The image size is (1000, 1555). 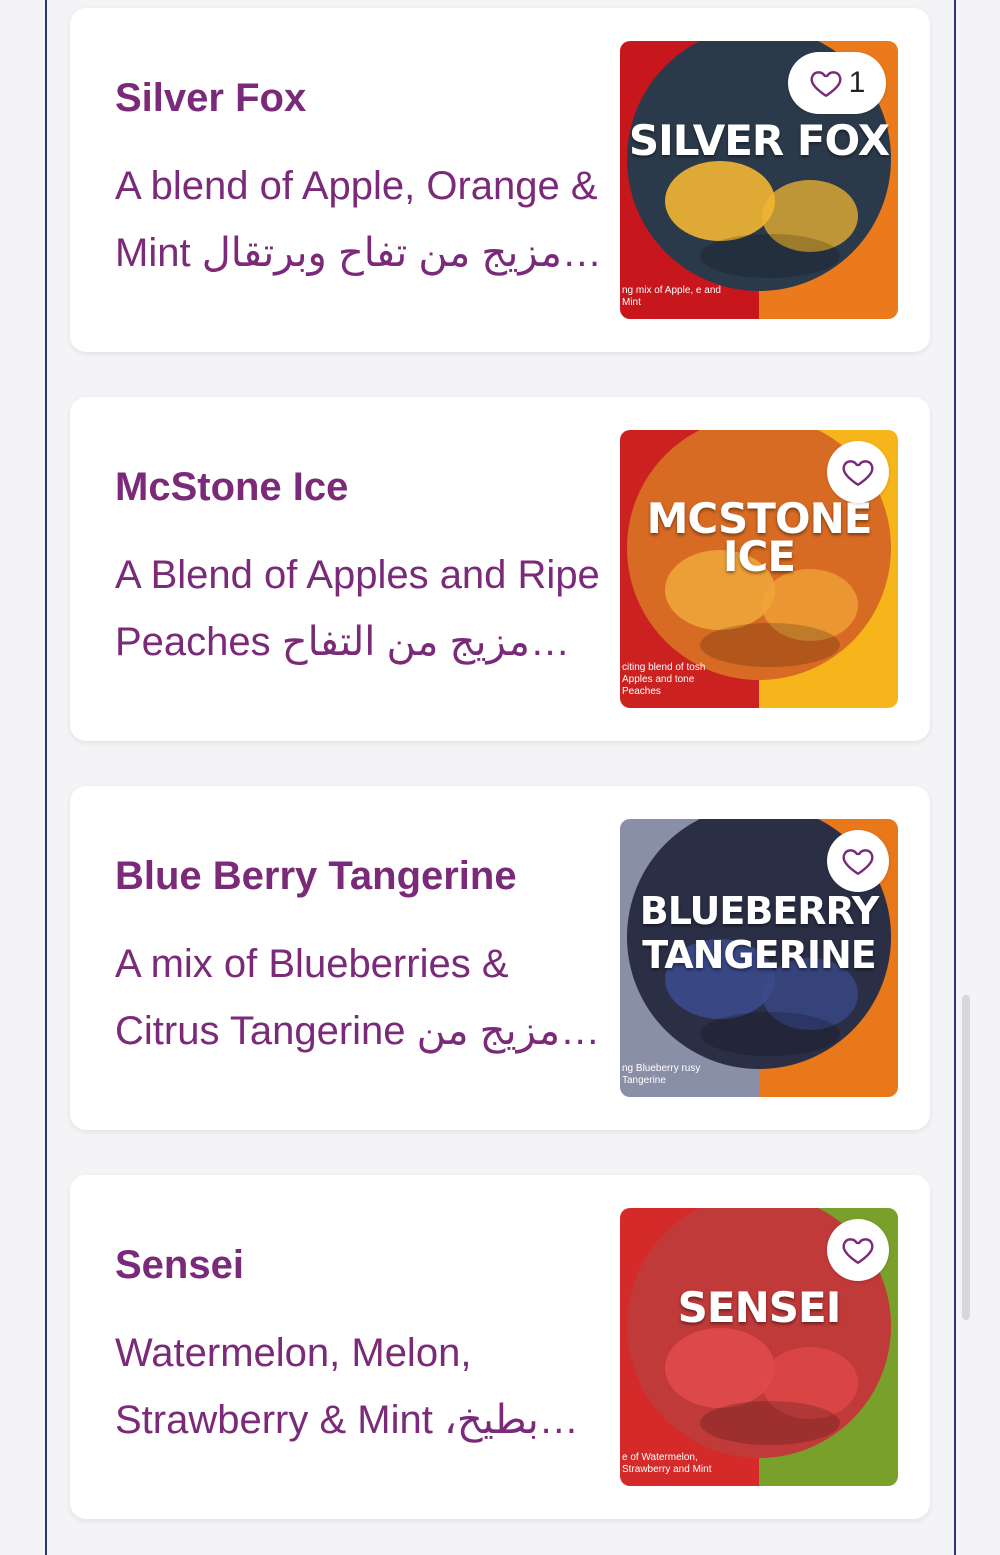 I want to click on image-overlay-text: BLUEBERRY TANGERINE, so click(x=759, y=933).